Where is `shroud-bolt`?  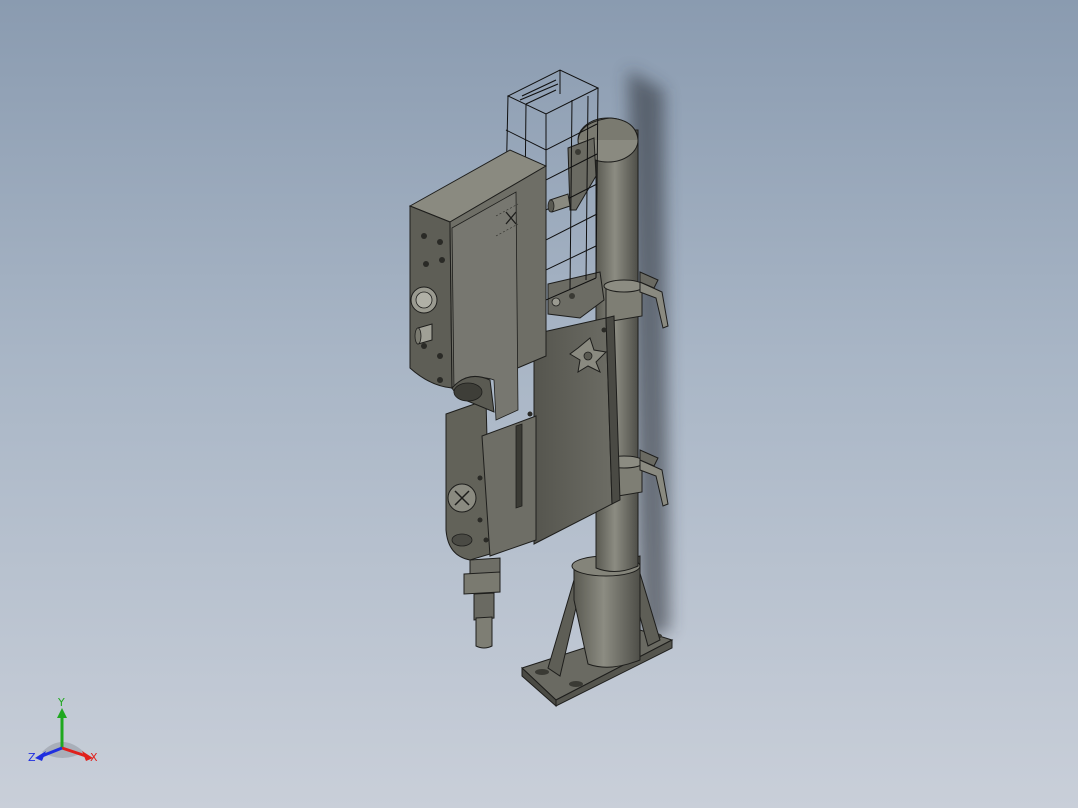 shroud-bolt is located at coordinates (559, 203).